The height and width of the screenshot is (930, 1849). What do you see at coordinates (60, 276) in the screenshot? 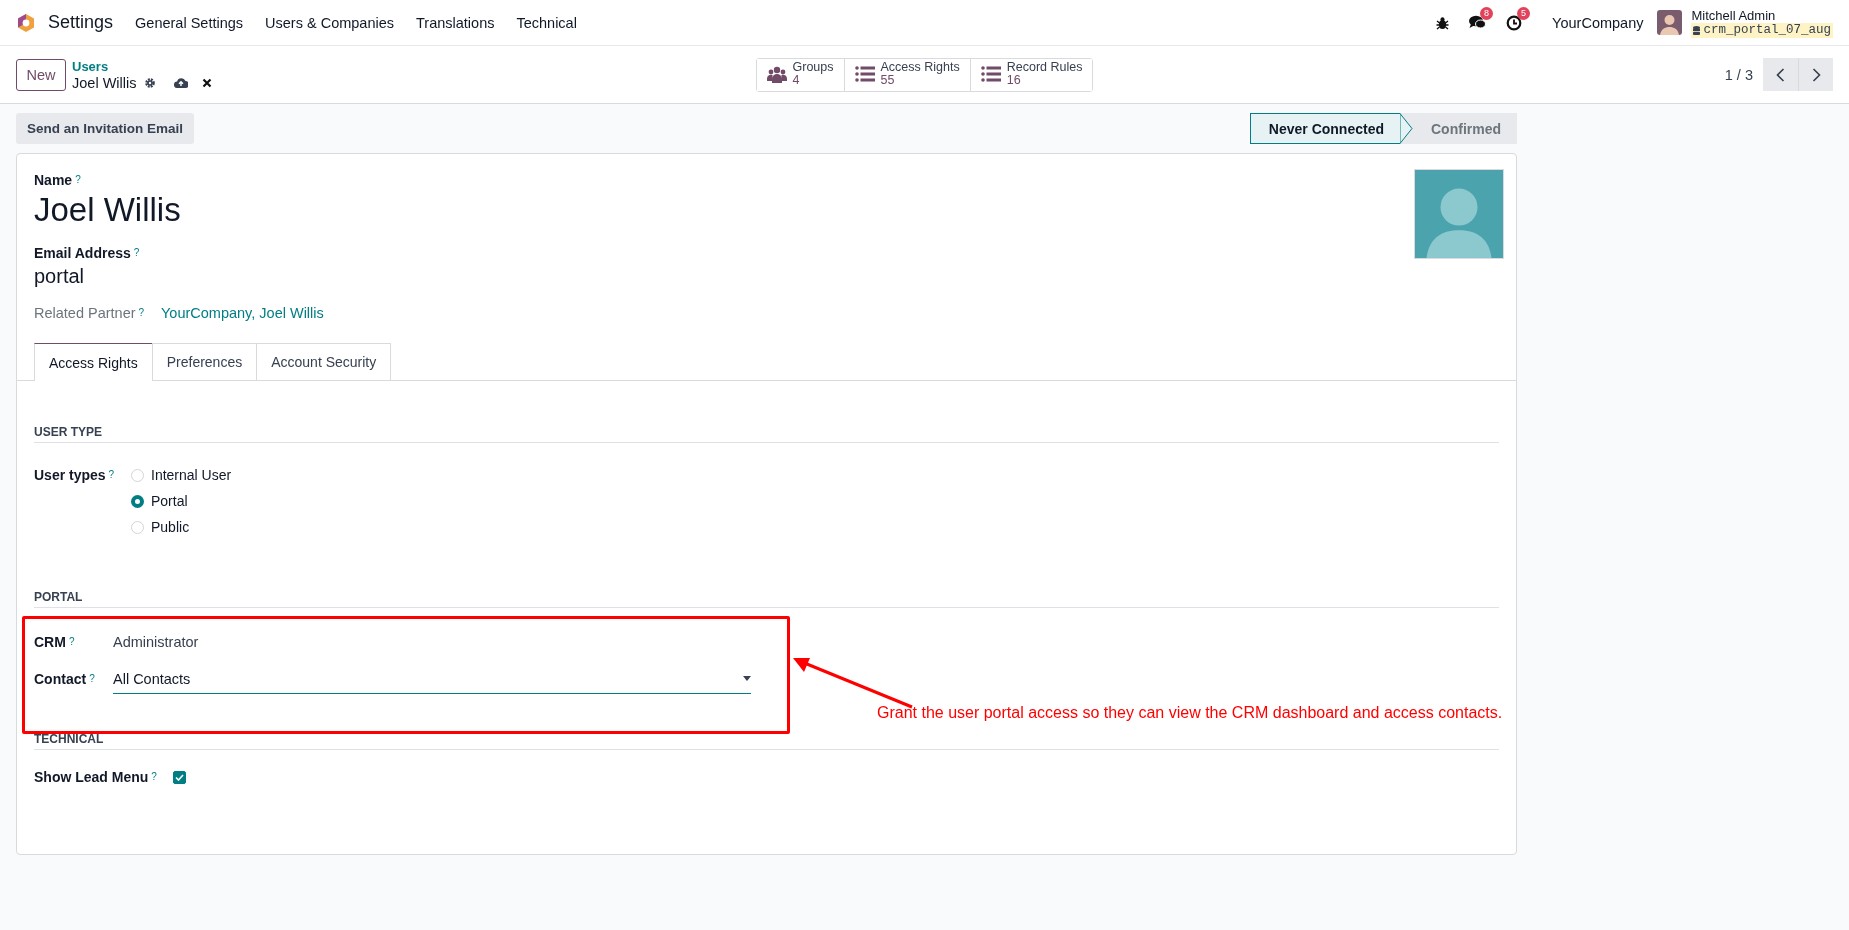
I see `email-value: portal` at bounding box center [60, 276].